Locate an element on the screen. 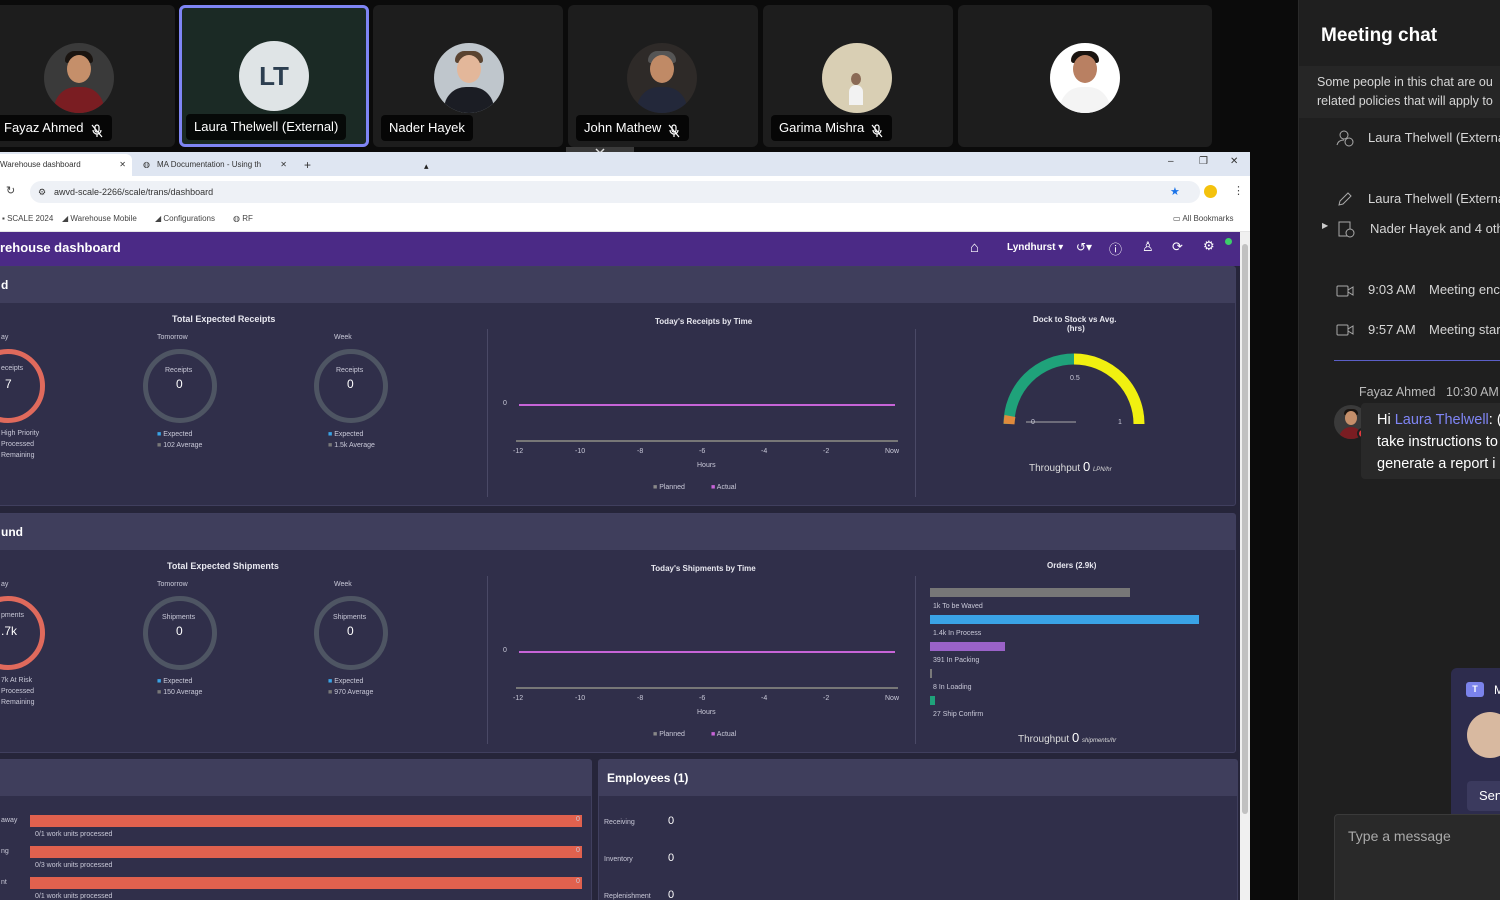 This screenshot has width=1500, height=900. chat-title: Meeting chat is located at coordinates (1379, 35).